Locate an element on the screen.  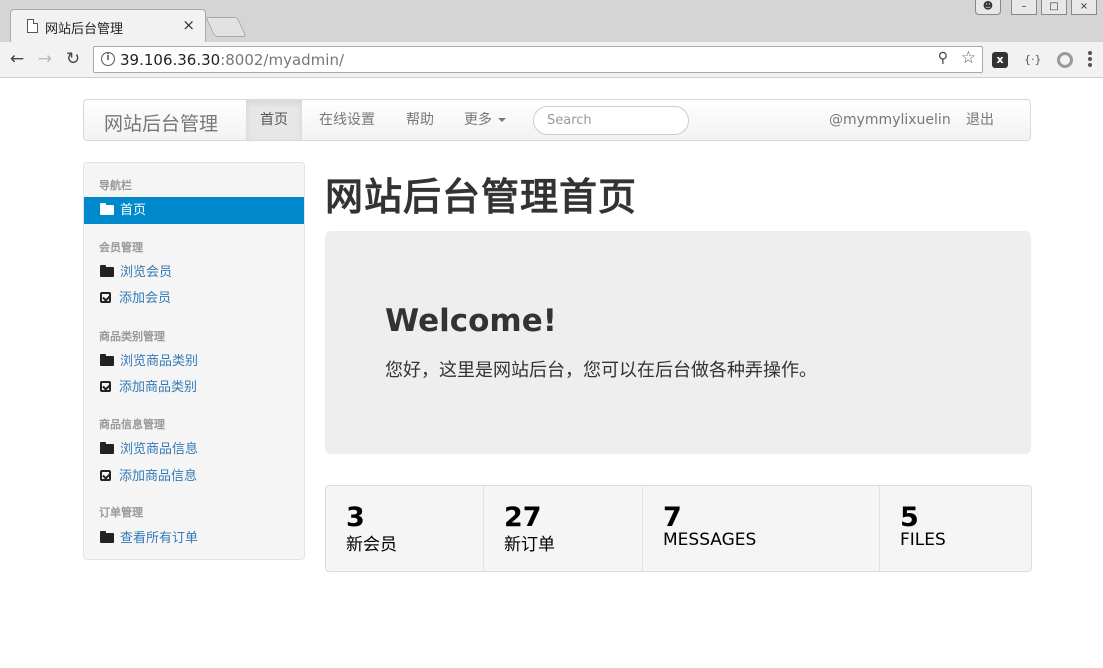
reload-icon: ↻ is located at coordinates (73, 59).